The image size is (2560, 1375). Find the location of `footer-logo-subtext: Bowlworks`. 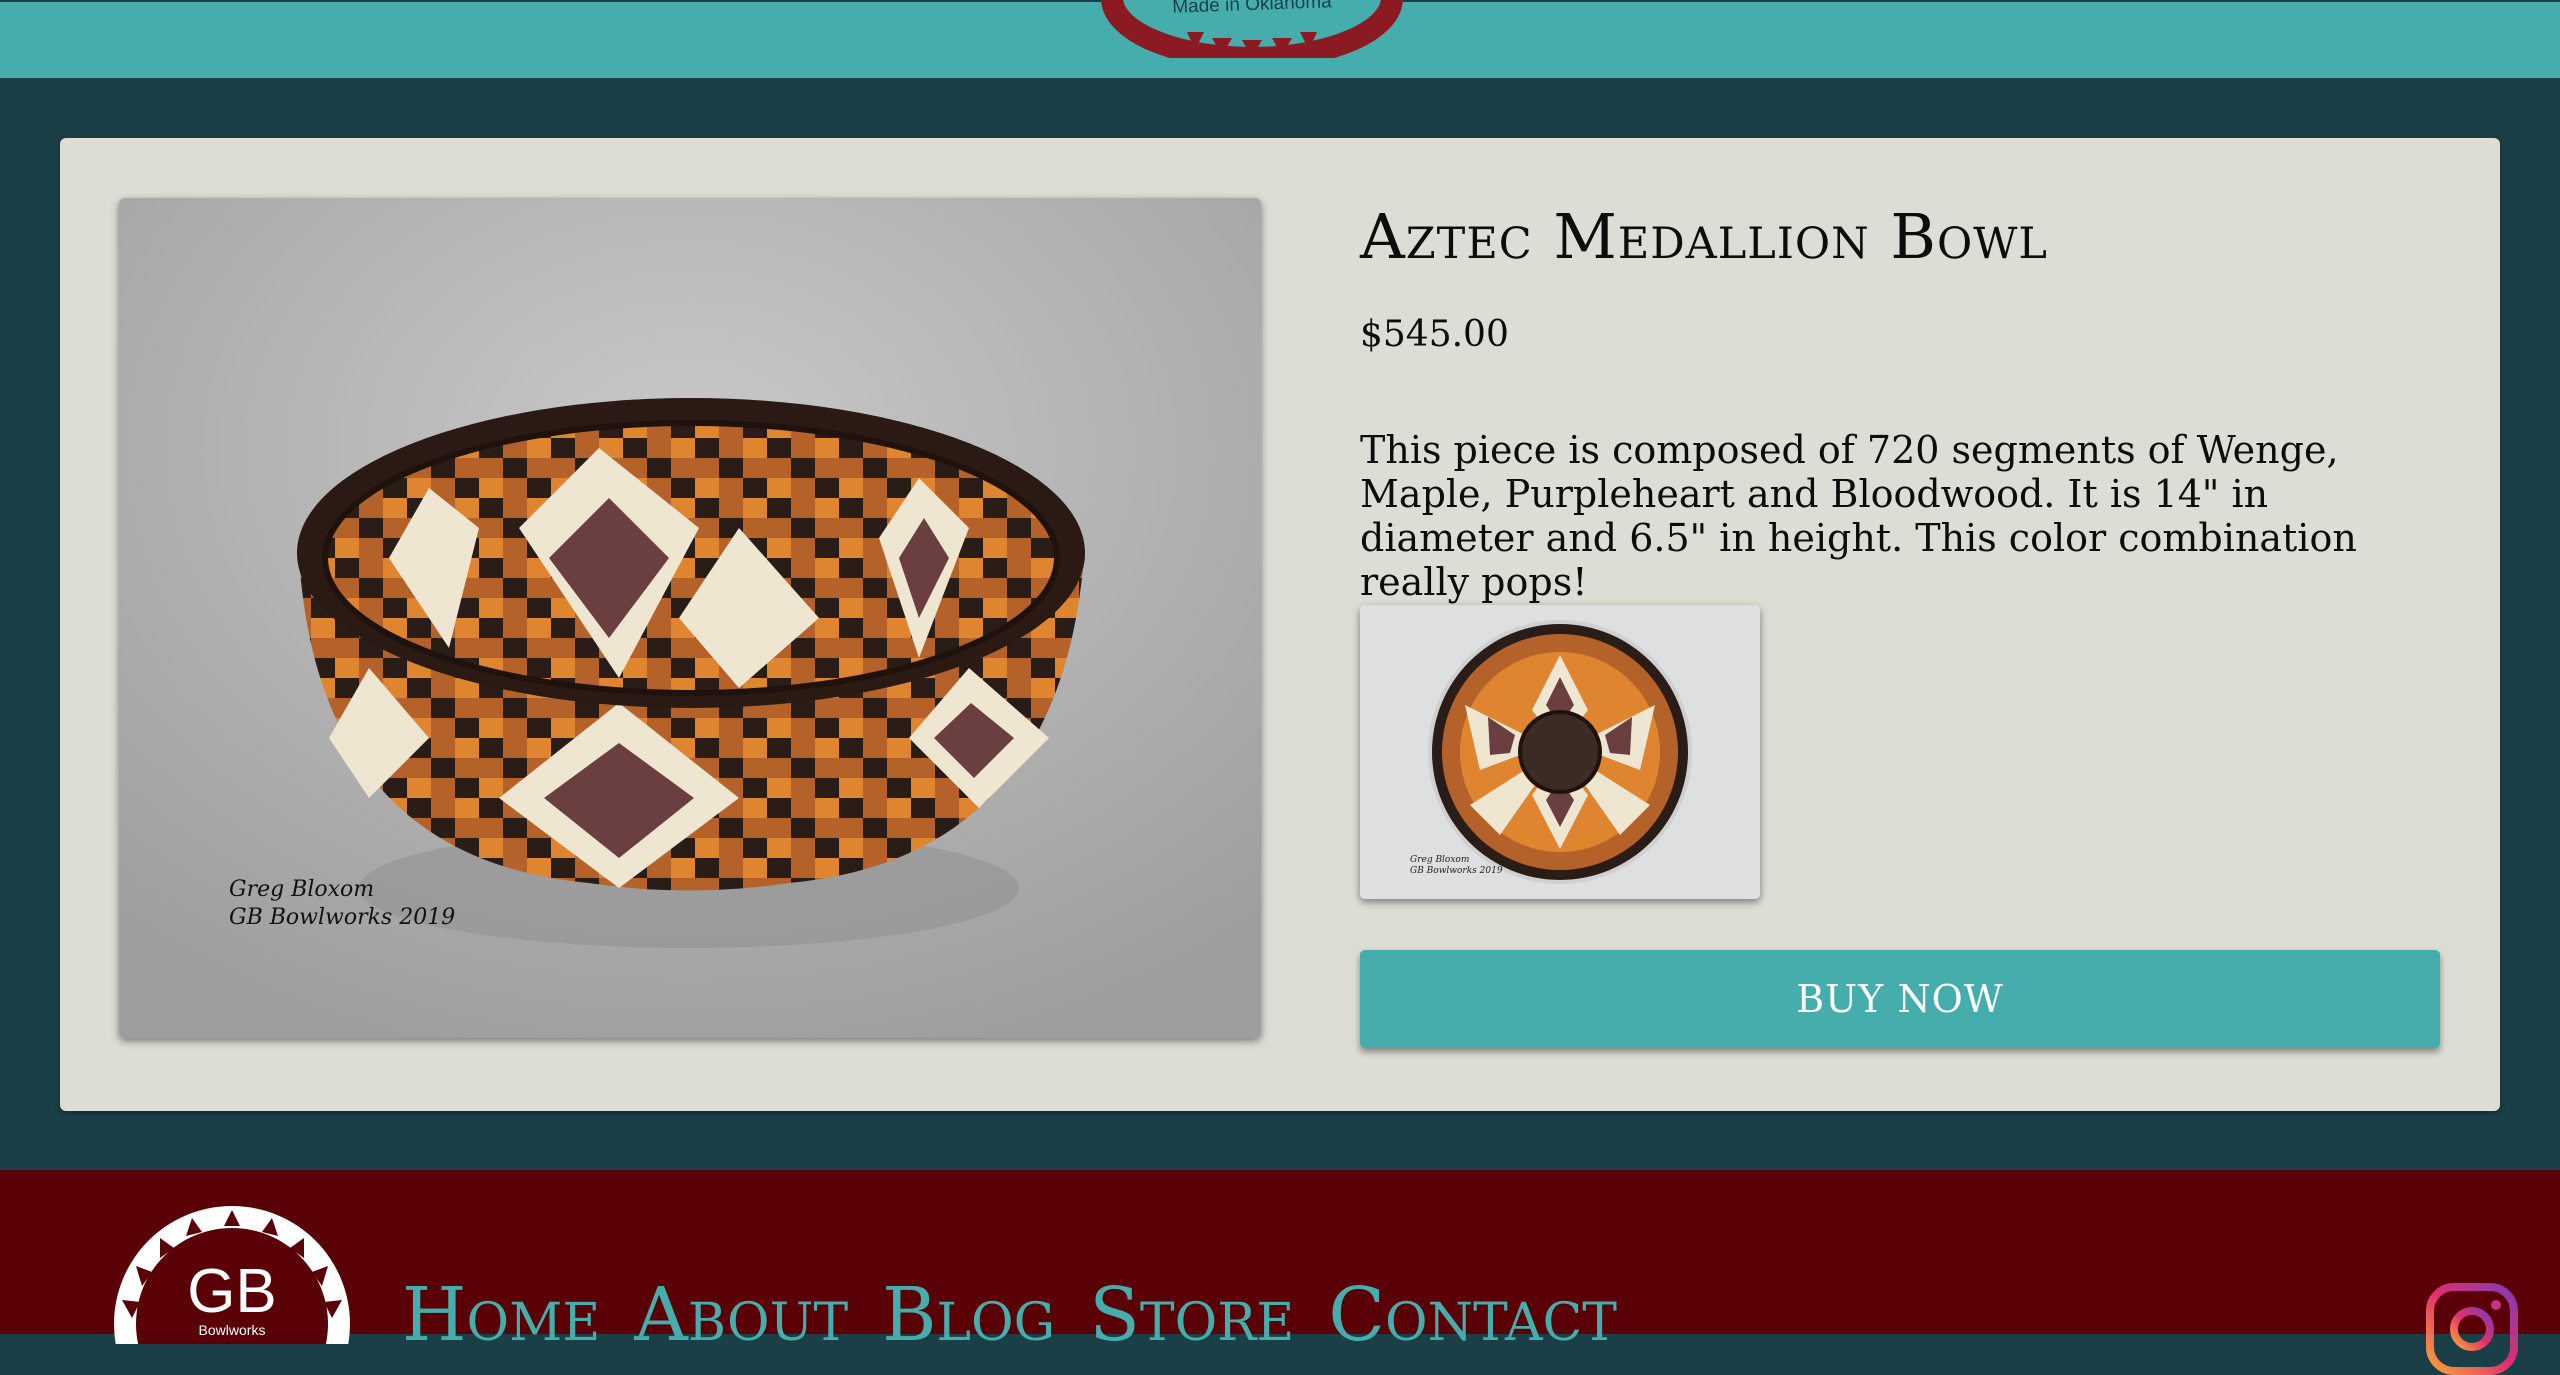

footer-logo-subtext: Bowlworks is located at coordinates (232, 1330).